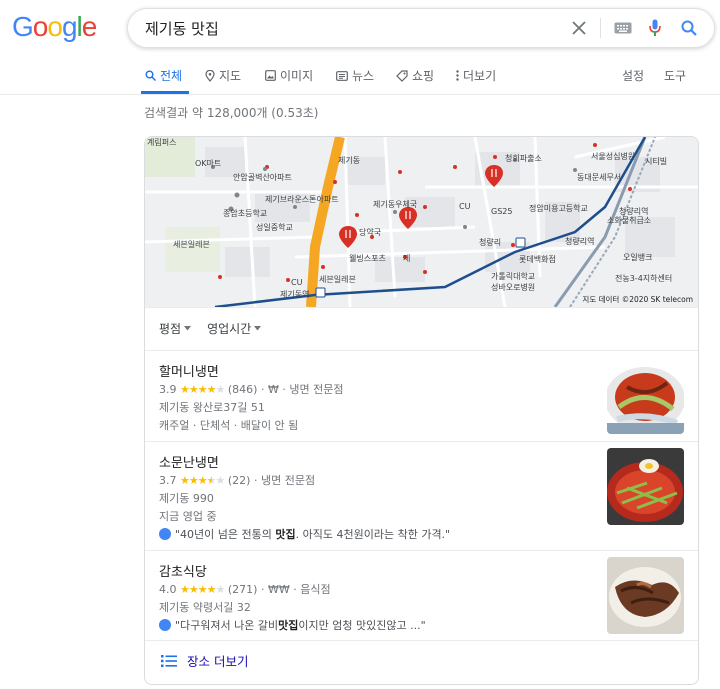  Describe the element at coordinates (600, 28) in the screenshot. I see `search-separator` at that location.